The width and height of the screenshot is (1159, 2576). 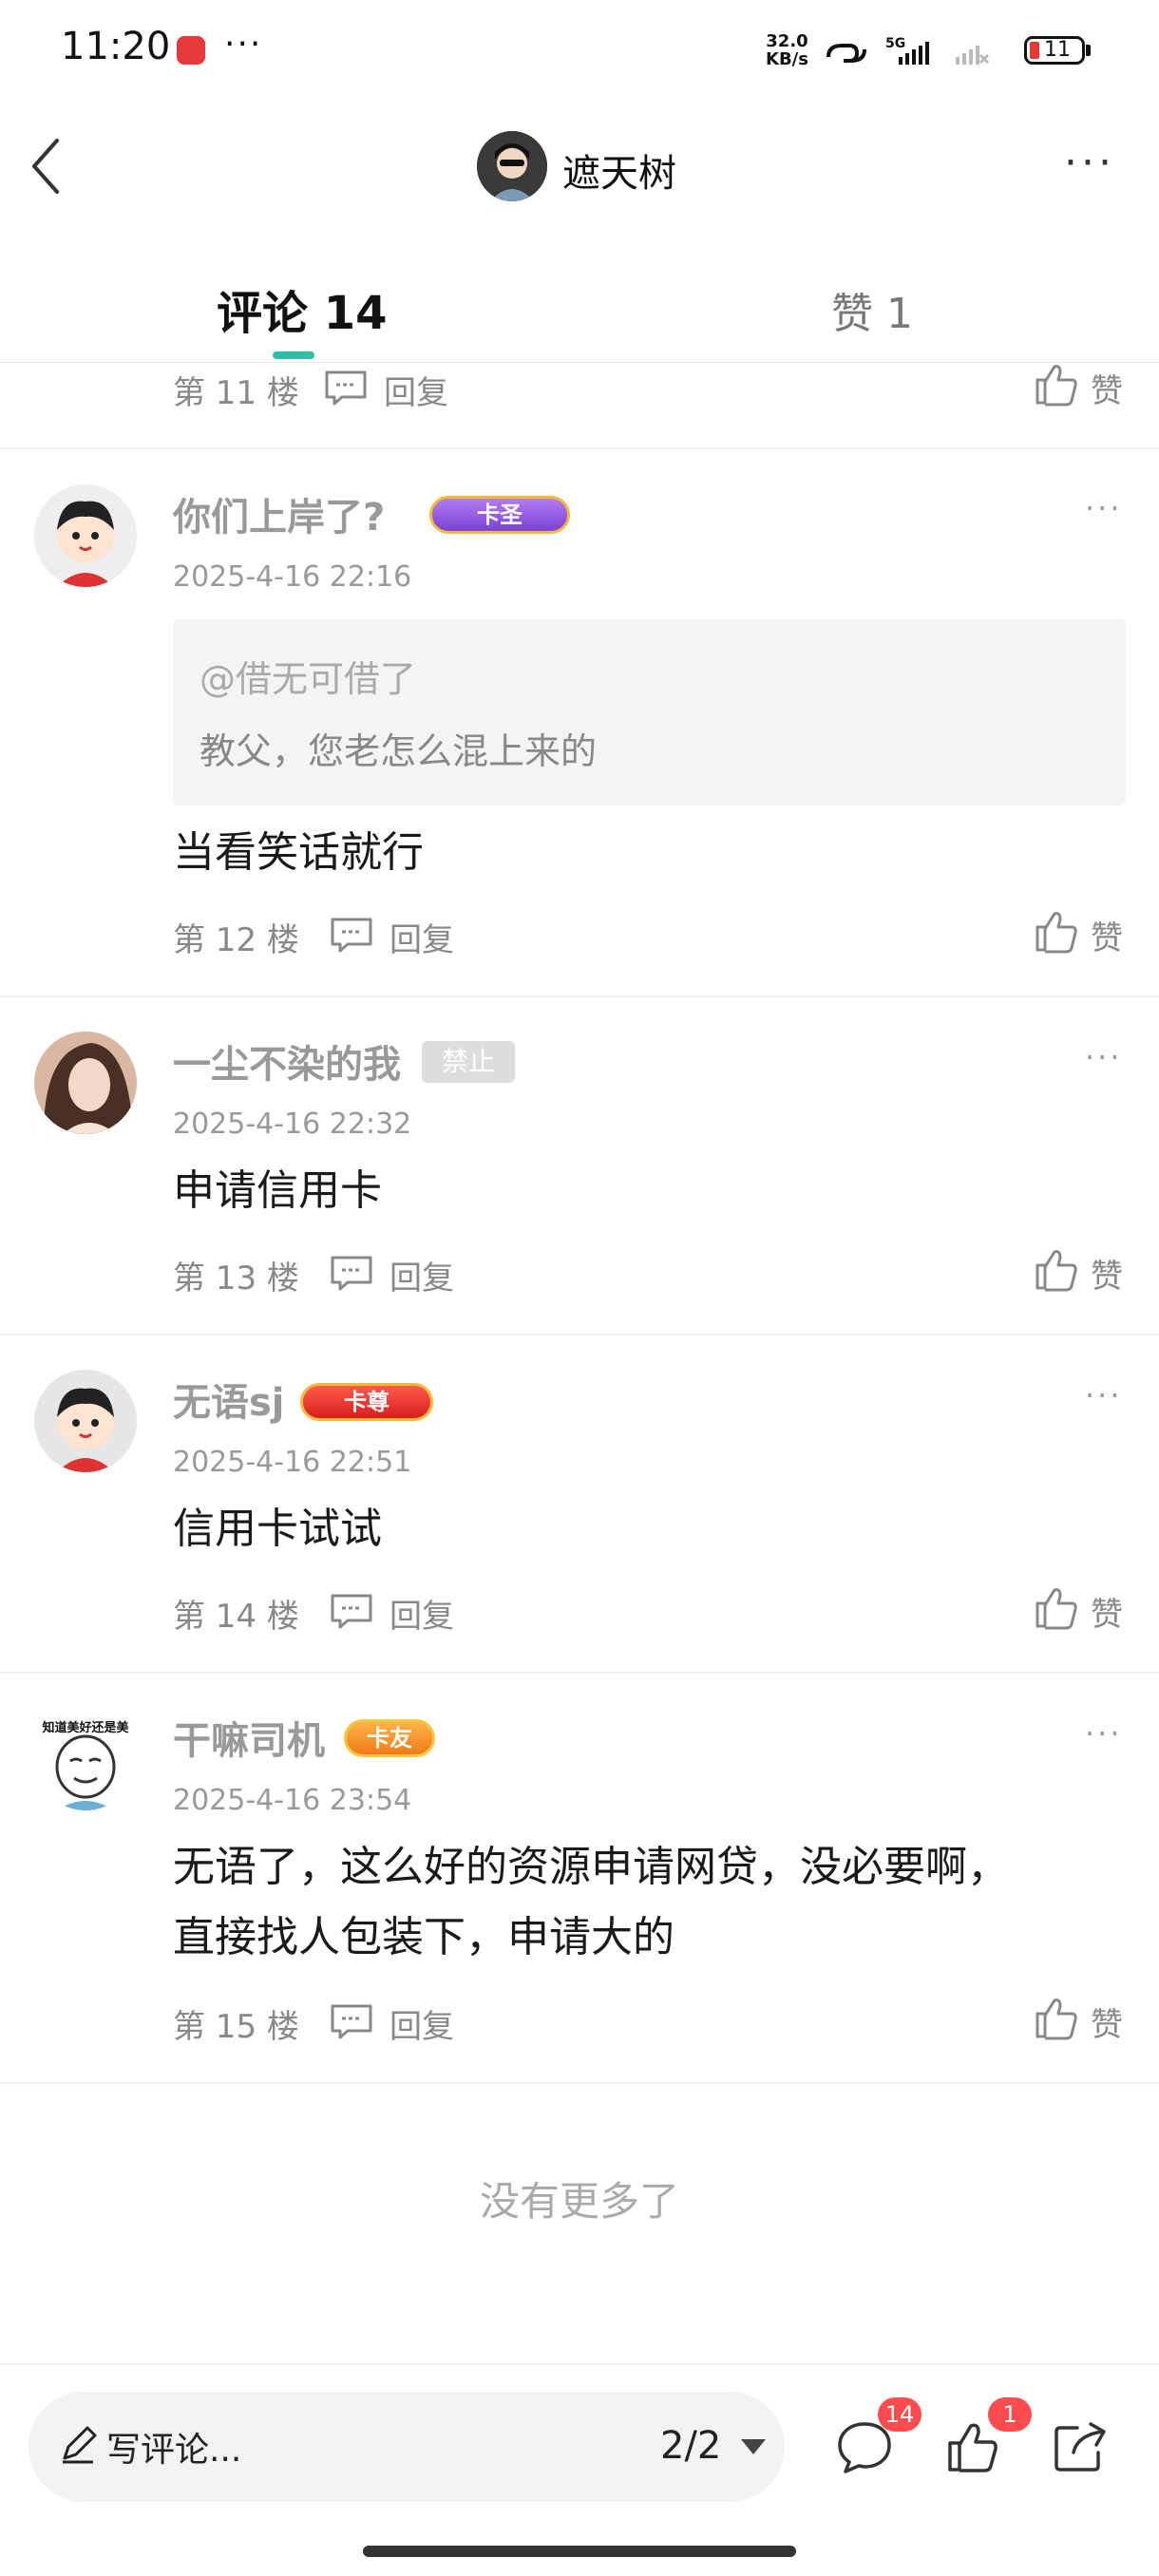 I want to click on tab-comments: 评论 14, so click(x=302, y=308).